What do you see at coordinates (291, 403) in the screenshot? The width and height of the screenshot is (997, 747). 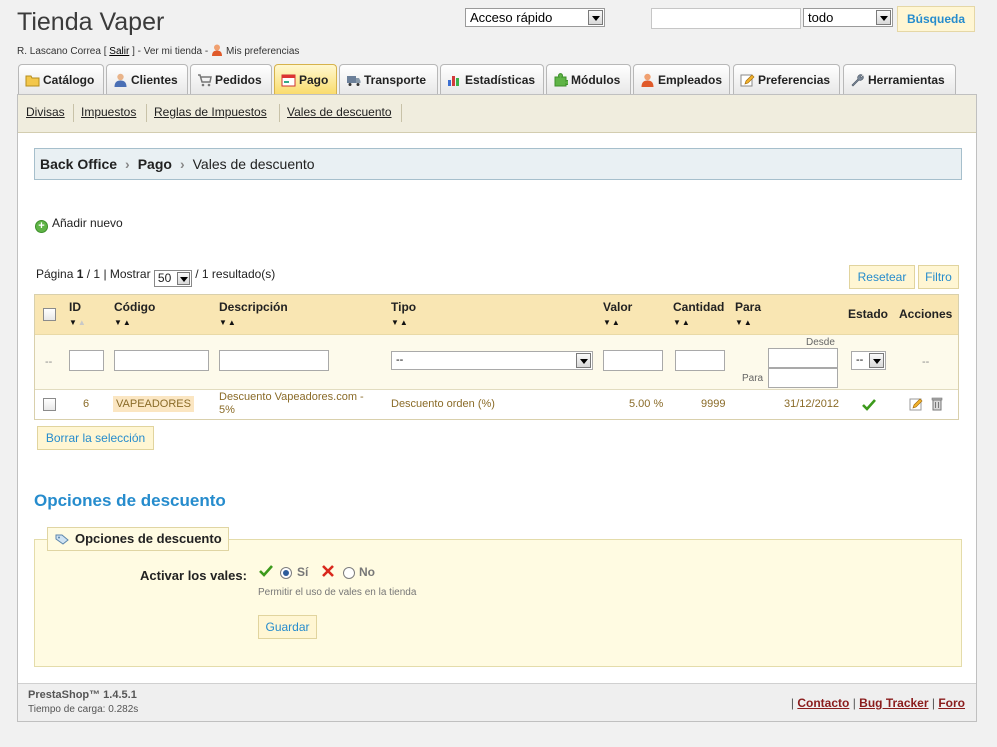 I see `row-description: Descuento Vapeadores.com - 5%` at bounding box center [291, 403].